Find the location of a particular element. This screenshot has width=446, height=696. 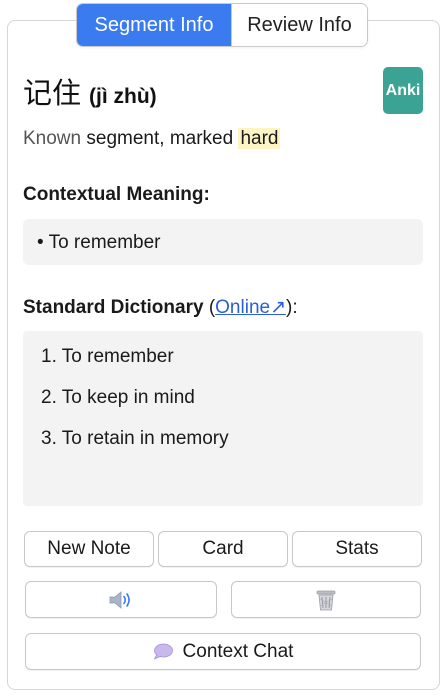

stats-button: Stats is located at coordinates (357, 549).